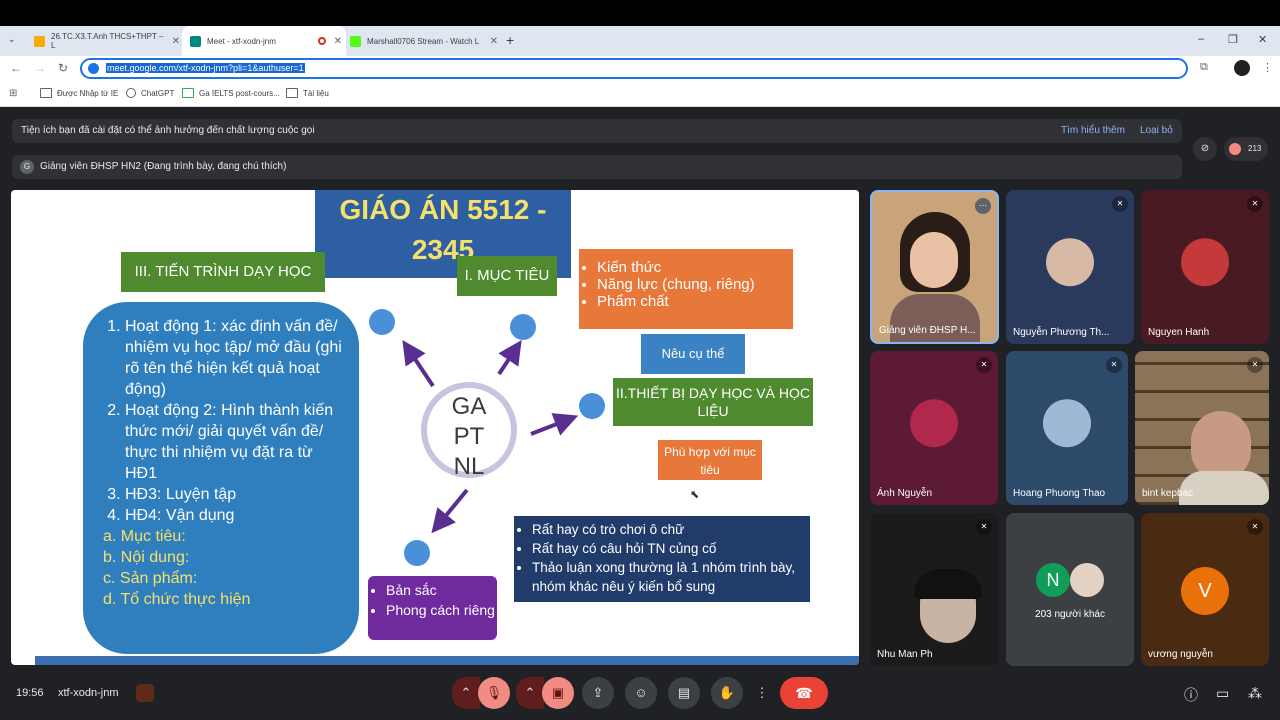  What do you see at coordinates (316, 93) in the screenshot?
I see `bookmark-label: Tài liệu` at bounding box center [316, 93].